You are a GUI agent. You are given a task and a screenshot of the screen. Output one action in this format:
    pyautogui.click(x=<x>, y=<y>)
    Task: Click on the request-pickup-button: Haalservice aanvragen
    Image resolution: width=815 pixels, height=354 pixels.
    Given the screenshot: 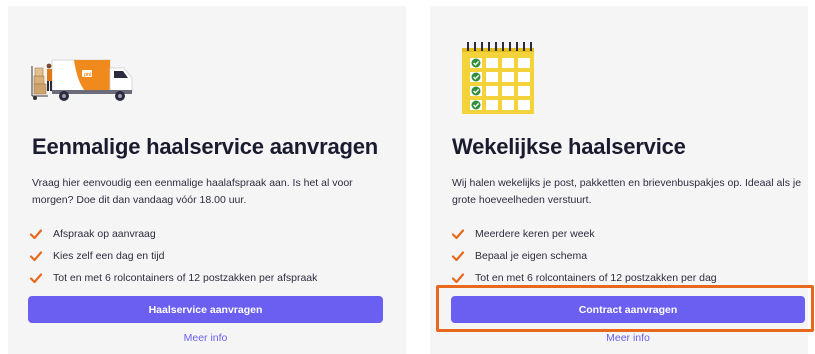 What is the action you would take?
    pyautogui.click(x=205, y=309)
    